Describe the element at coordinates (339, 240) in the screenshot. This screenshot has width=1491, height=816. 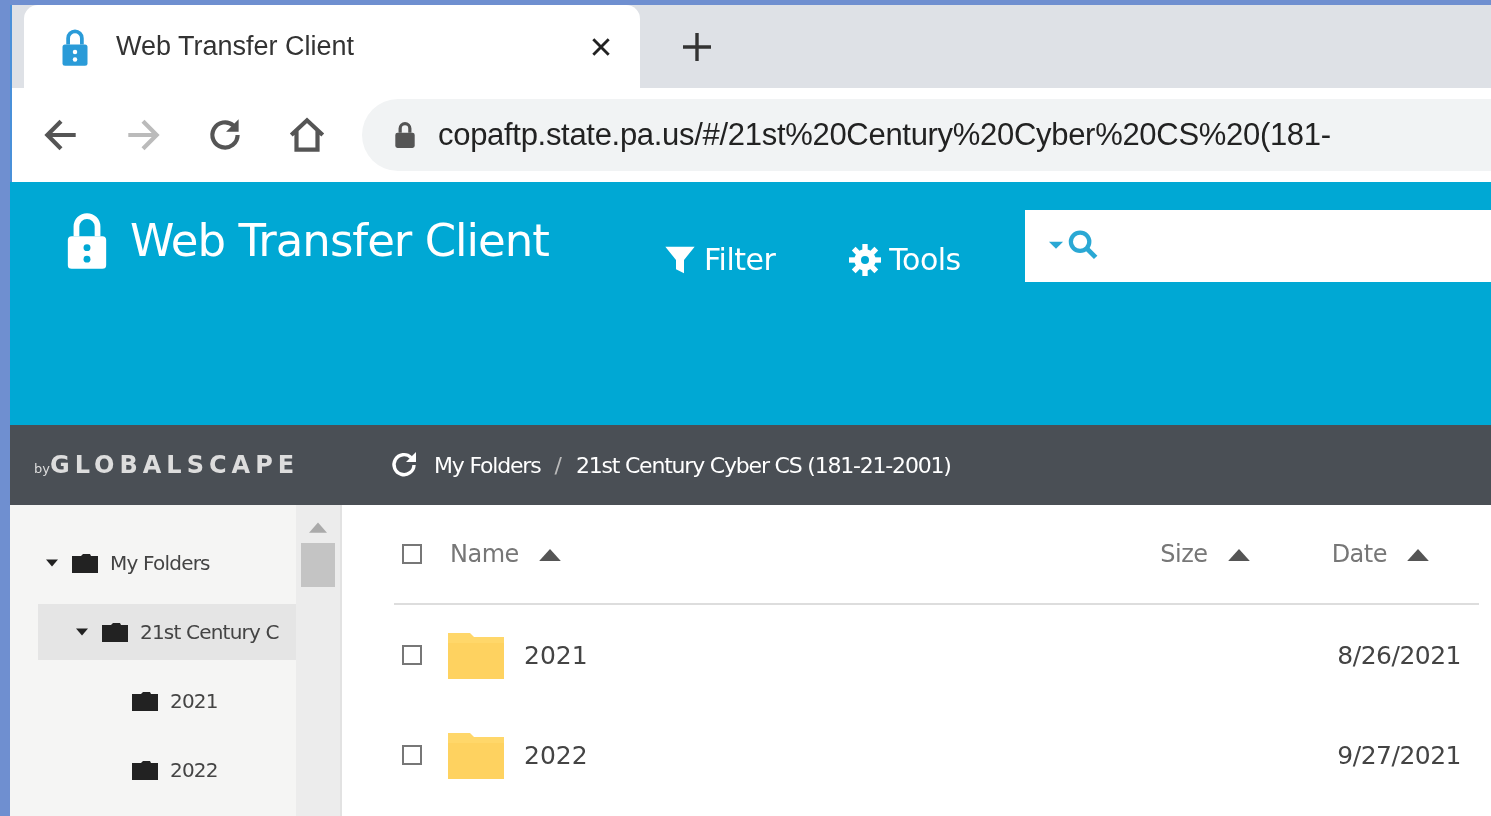
I see `app-title: Web Transfer Client` at that location.